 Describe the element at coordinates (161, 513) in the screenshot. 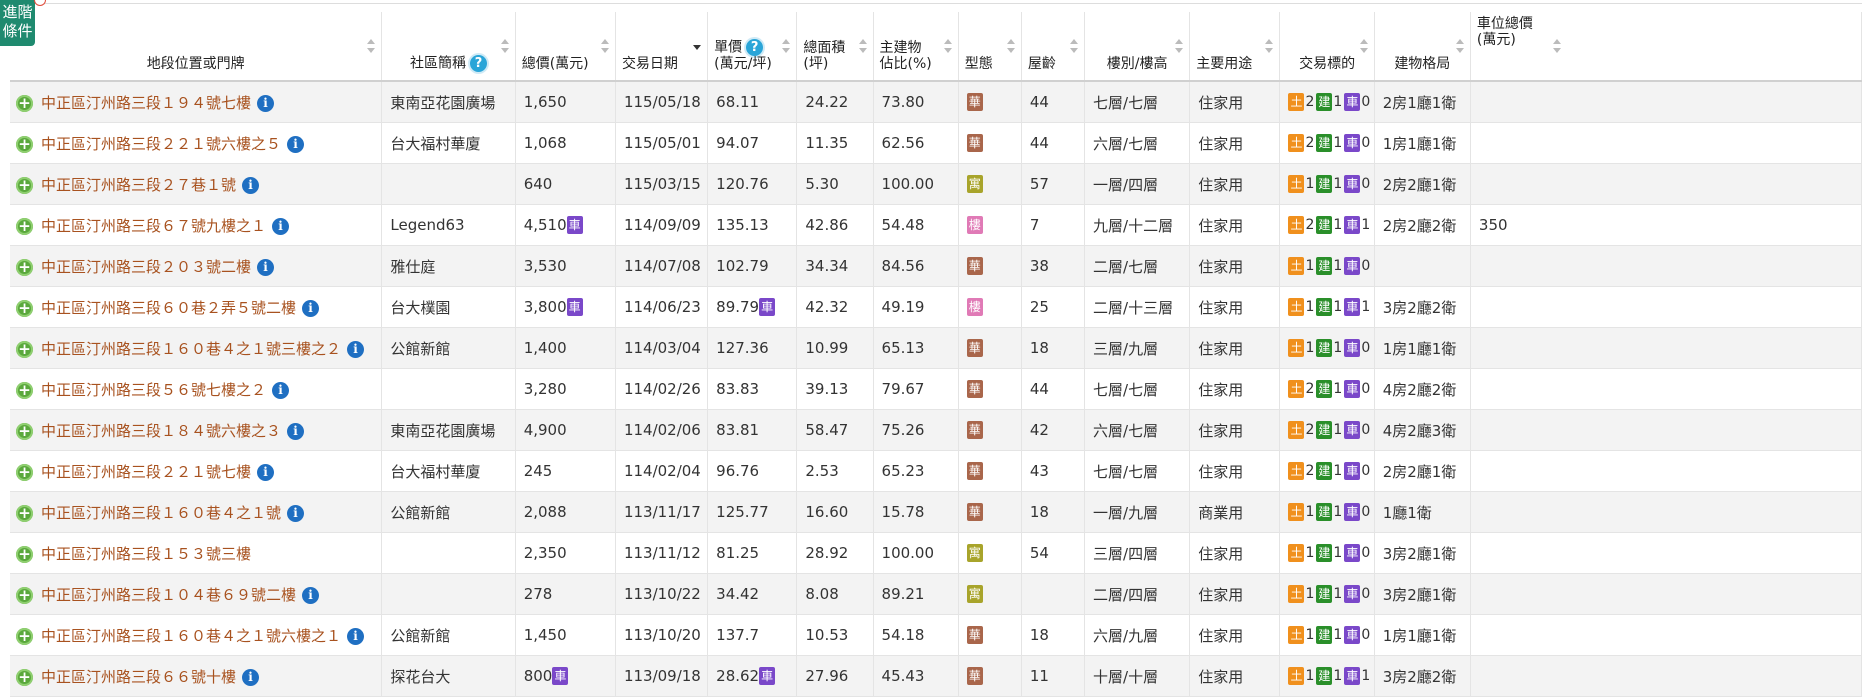

I see `address-link: 中正區汀州路三段１６０巷４之１號` at that location.